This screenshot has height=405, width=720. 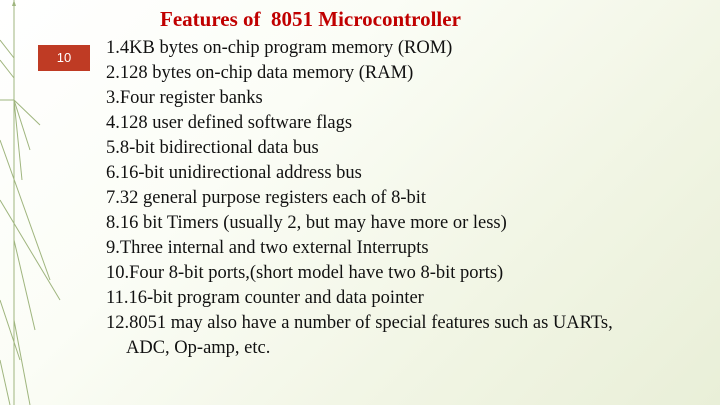 What do you see at coordinates (117, 298) in the screenshot?
I see `feature-number: 11.` at bounding box center [117, 298].